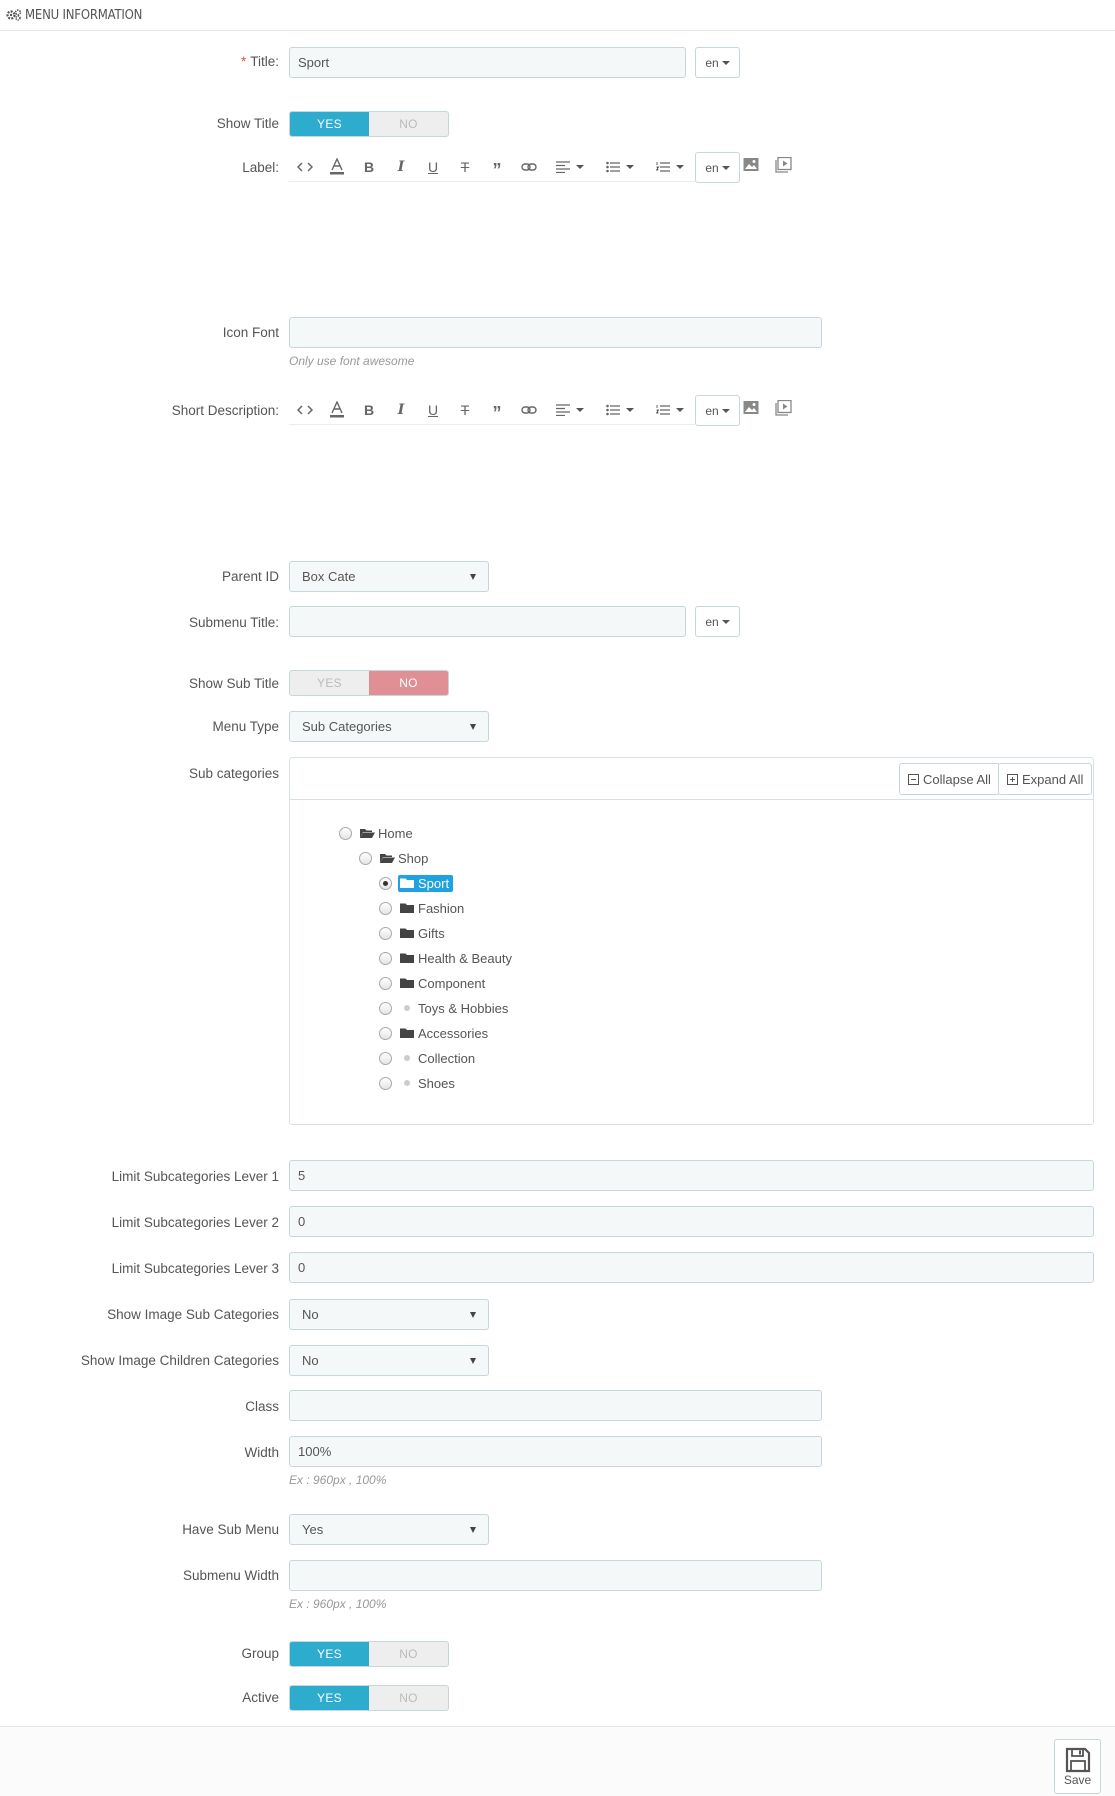 The width and height of the screenshot is (1115, 1796). Describe the element at coordinates (408, 1654) in the screenshot. I see `group-no: NO` at that location.